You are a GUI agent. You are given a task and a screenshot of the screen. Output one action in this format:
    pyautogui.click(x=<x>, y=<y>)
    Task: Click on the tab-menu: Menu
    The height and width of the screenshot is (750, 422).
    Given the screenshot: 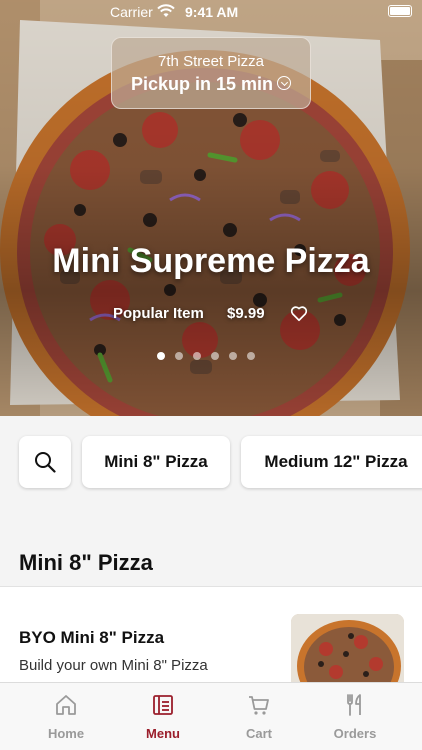 What is the action you would take?
    pyautogui.click(x=163, y=716)
    